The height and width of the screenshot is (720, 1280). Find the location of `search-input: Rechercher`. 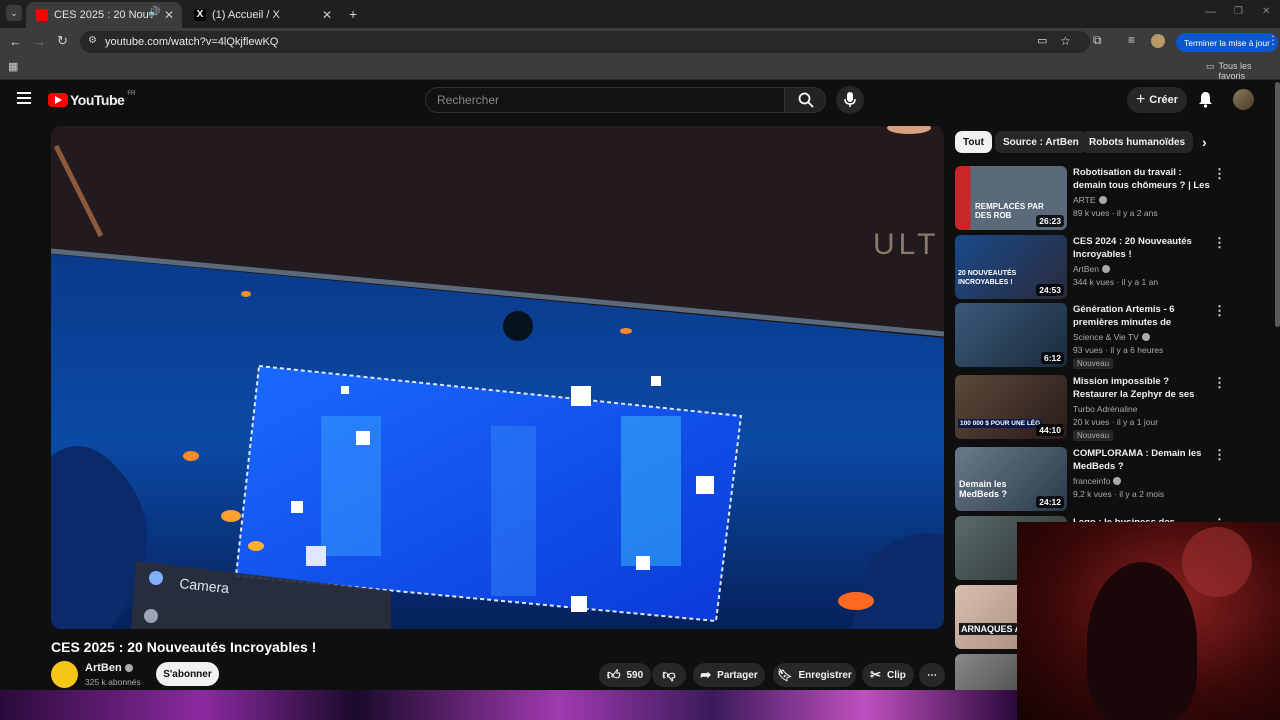

search-input: Rechercher is located at coordinates (605, 100).